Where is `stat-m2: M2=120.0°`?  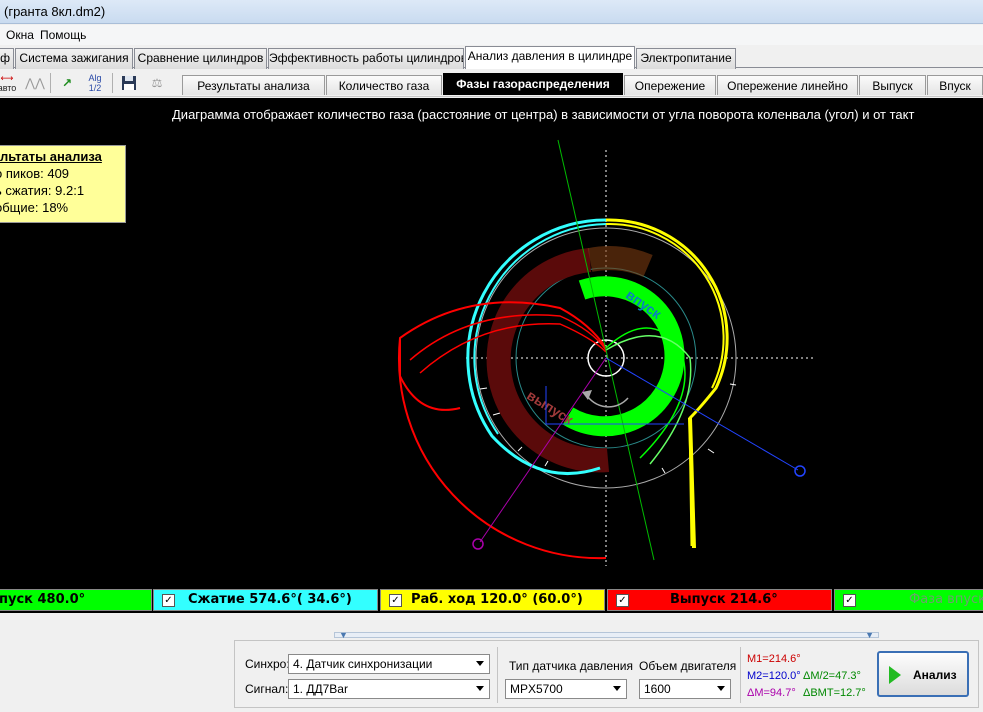
stat-m2: M2=120.0° is located at coordinates (774, 676).